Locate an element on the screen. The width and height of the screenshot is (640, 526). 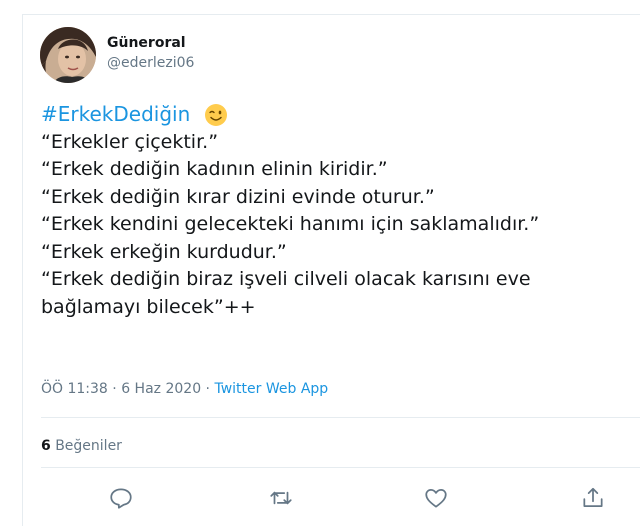
user-handle: @ederlezi06 is located at coordinates (150, 63).